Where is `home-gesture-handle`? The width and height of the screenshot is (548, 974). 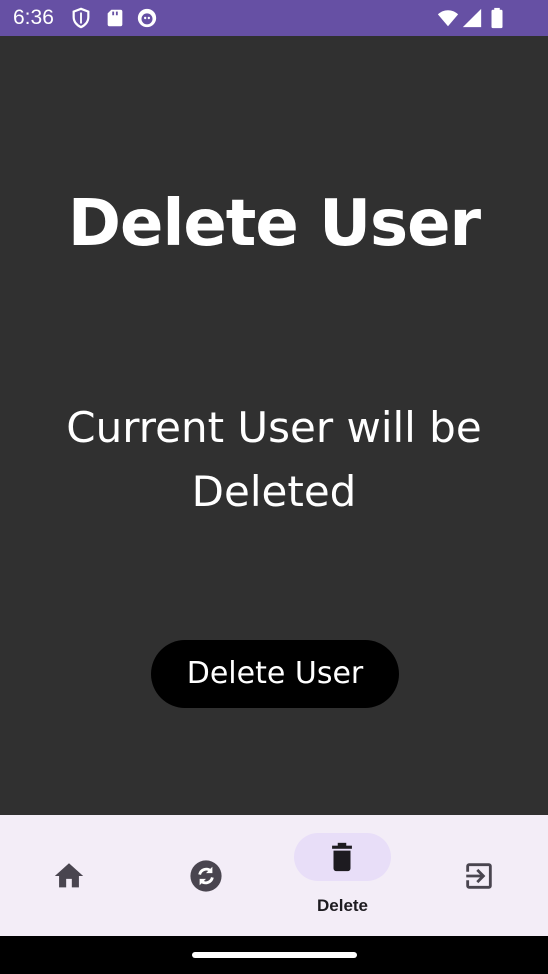 home-gesture-handle is located at coordinates (274, 955).